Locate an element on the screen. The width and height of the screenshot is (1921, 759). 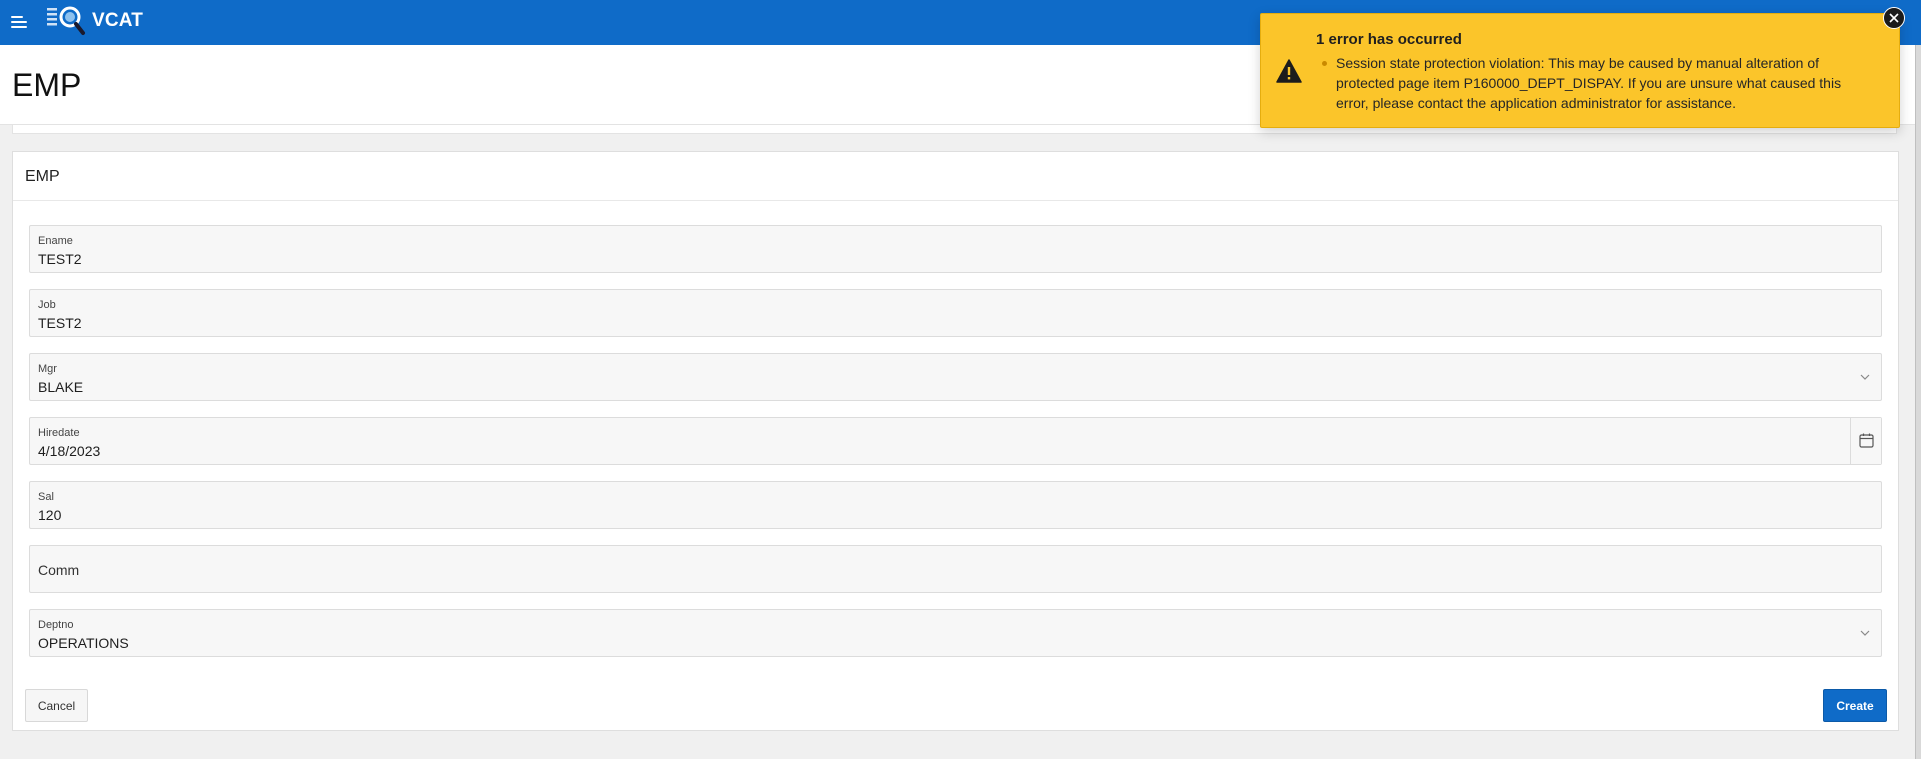
warning-icon is located at coordinates (1289, 71).